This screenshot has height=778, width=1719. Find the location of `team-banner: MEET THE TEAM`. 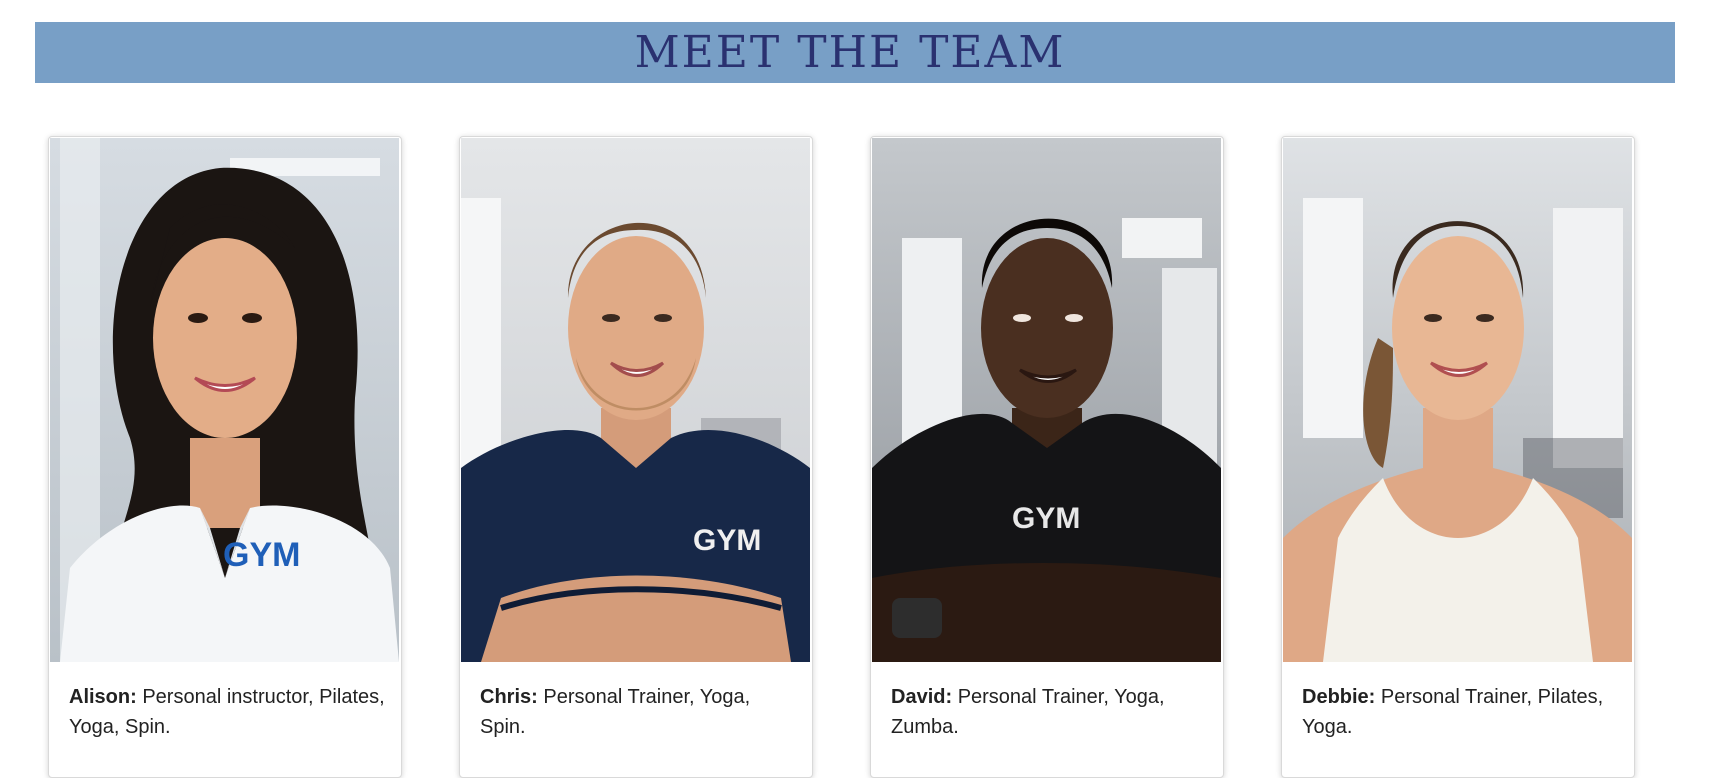

team-banner: MEET THE TEAM is located at coordinates (855, 52).